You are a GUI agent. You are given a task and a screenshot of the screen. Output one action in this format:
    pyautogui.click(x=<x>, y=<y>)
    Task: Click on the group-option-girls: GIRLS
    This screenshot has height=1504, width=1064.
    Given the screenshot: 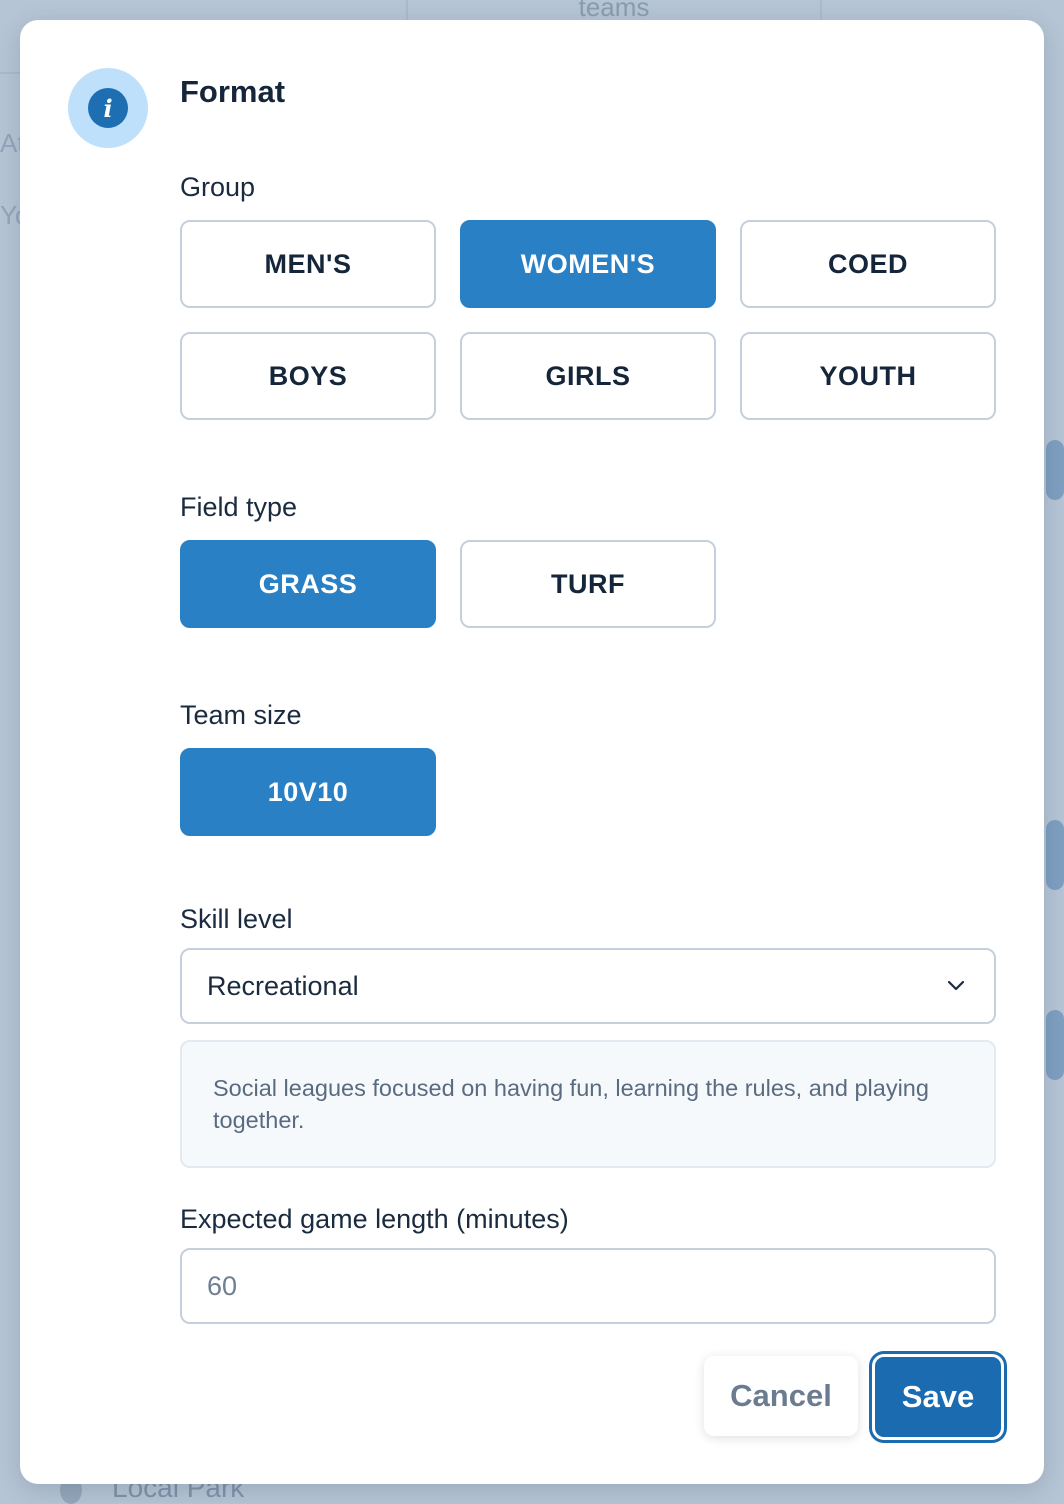 What is the action you would take?
    pyautogui.click(x=588, y=376)
    